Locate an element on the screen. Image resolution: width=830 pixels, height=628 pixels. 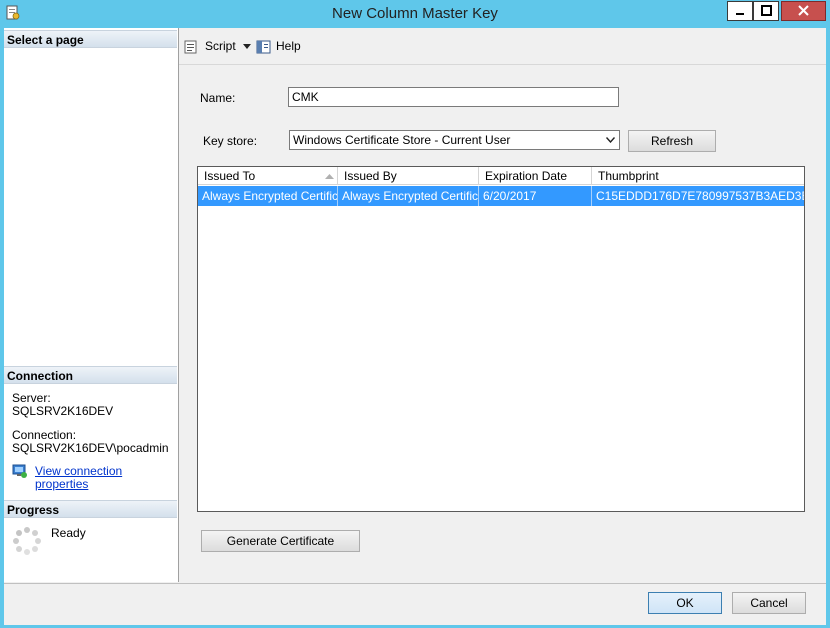
maximize-icon is located at coordinates (766, 10).